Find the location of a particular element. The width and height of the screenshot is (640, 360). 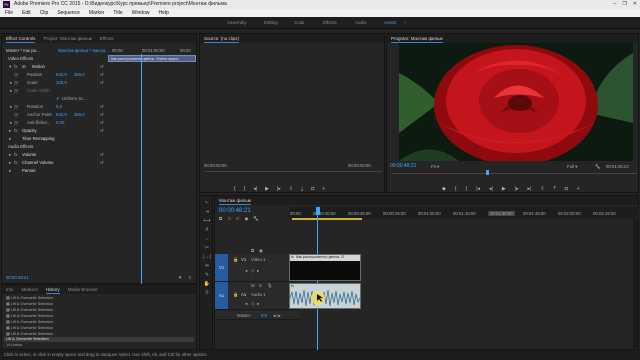

source-patch-v1: V1 is located at coordinates (221, 267).